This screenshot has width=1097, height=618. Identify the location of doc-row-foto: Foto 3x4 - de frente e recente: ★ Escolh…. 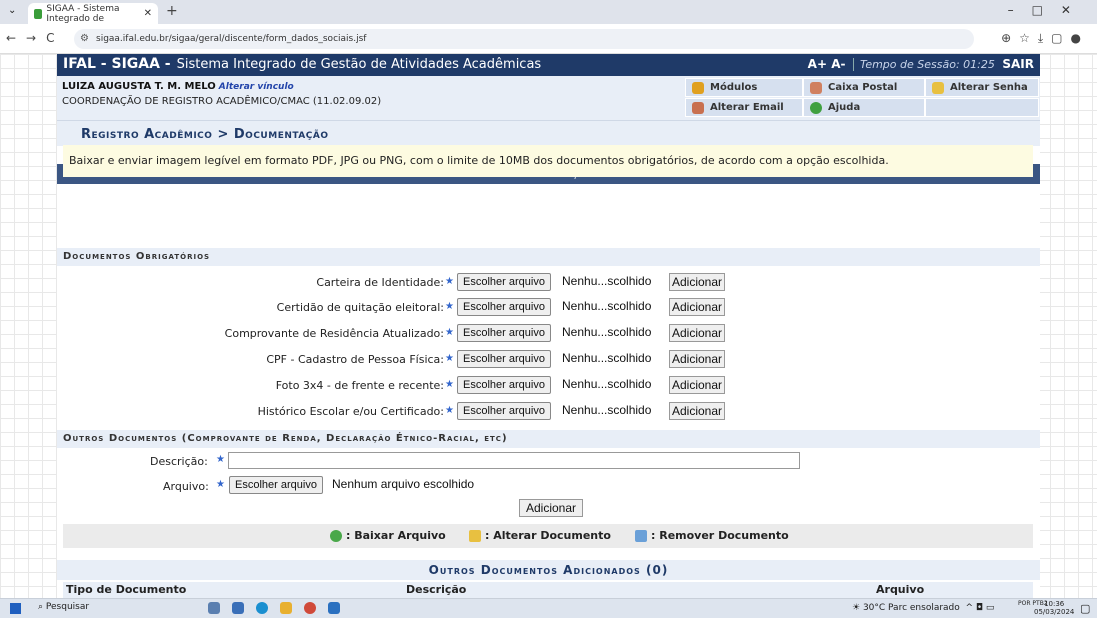
(548, 386).